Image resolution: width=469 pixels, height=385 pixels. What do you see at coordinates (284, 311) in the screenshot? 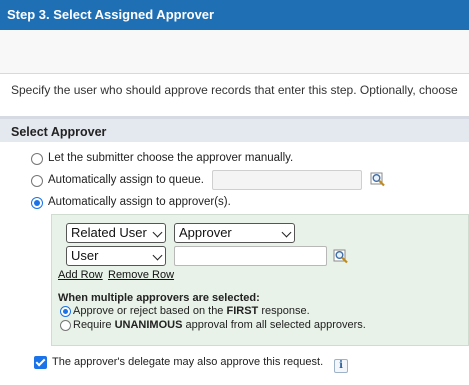
I see `first-response-suffix: response.` at bounding box center [284, 311].